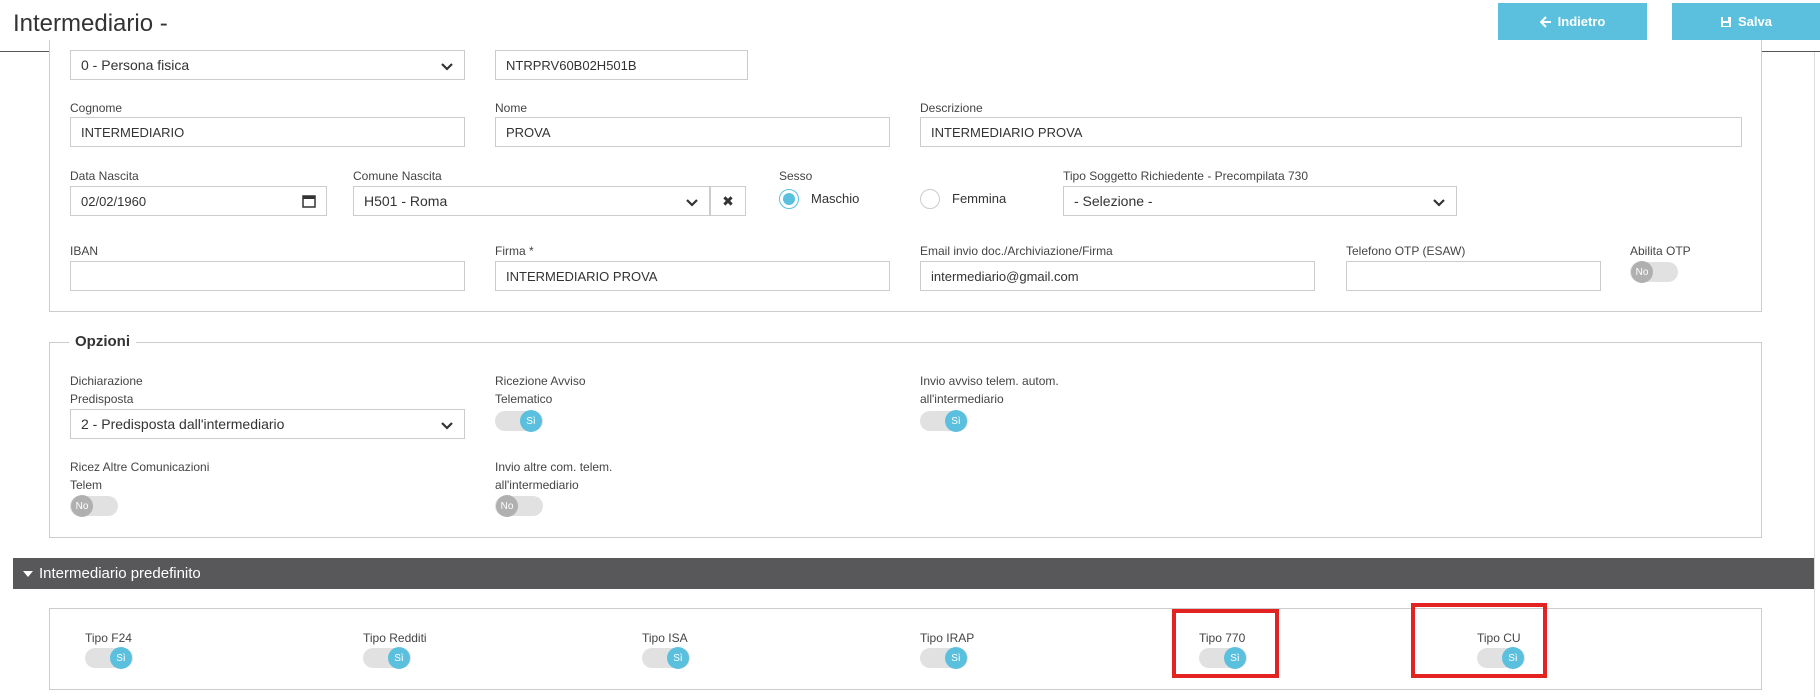 This screenshot has width=1820, height=697. What do you see at coordinates (930, 199) in the screenshot?
I see `sesso-femmina-radio` at bounding box center [930, 199].